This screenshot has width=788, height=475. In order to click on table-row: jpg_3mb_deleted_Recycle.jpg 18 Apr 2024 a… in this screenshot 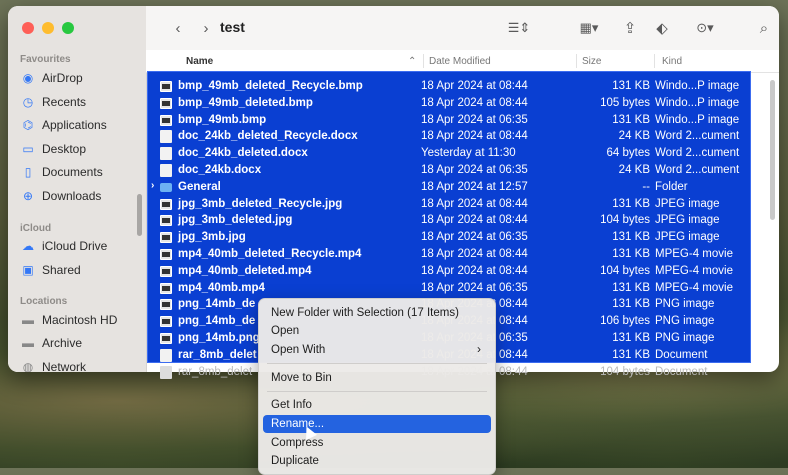, I will do `click(450, 204)`.